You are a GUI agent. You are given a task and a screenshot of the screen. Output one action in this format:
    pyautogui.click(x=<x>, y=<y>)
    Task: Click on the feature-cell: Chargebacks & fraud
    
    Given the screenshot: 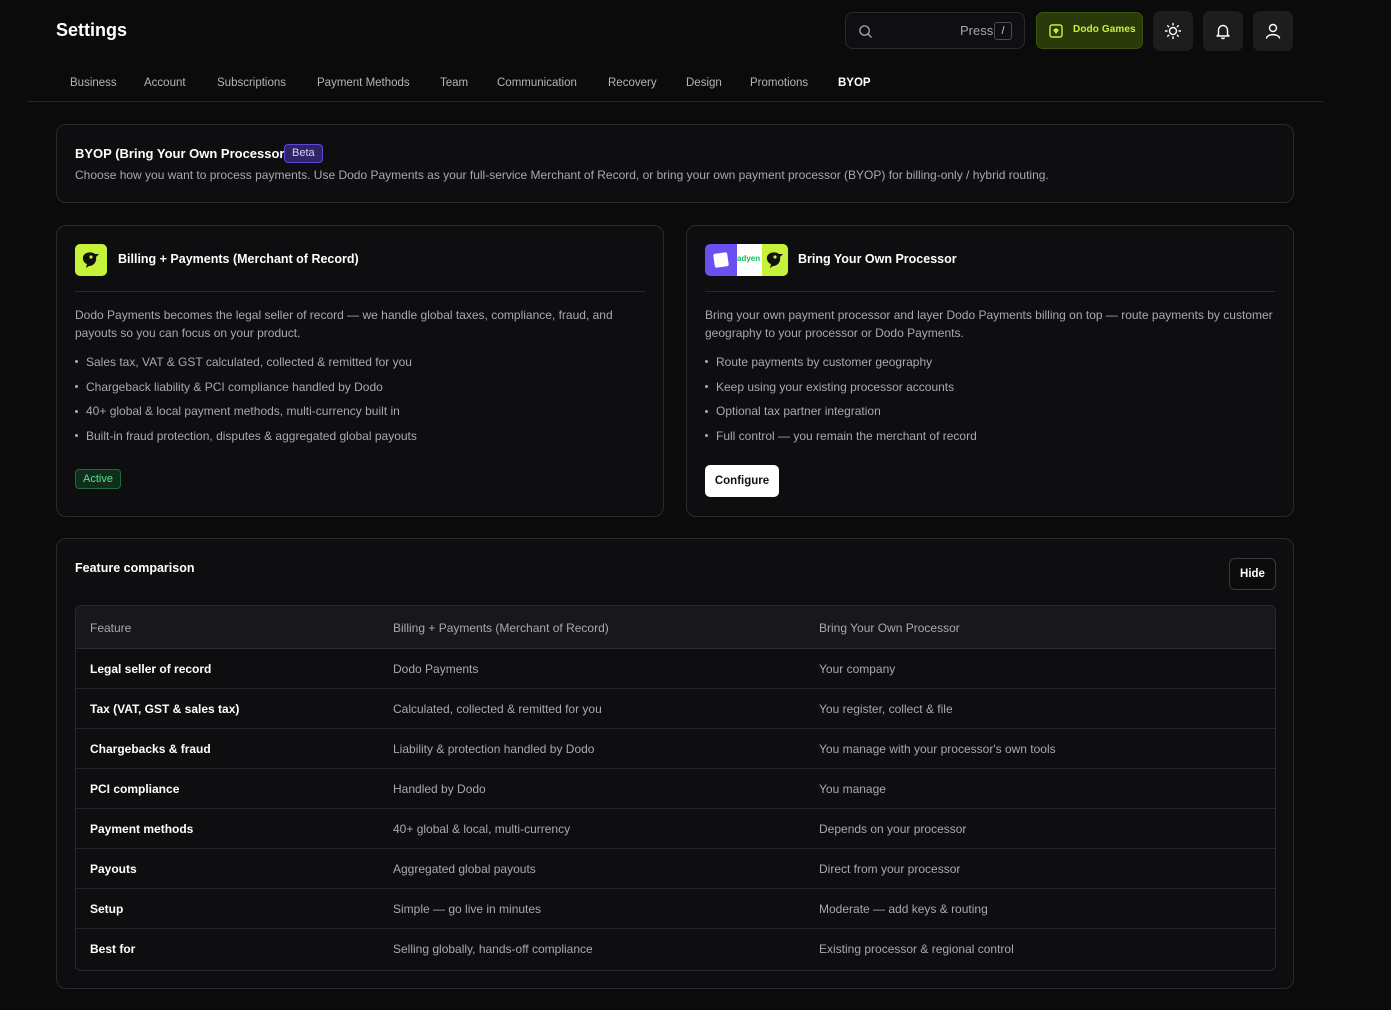 What is the action you would take?
    pyautogui.click(x=150, y=749)
    